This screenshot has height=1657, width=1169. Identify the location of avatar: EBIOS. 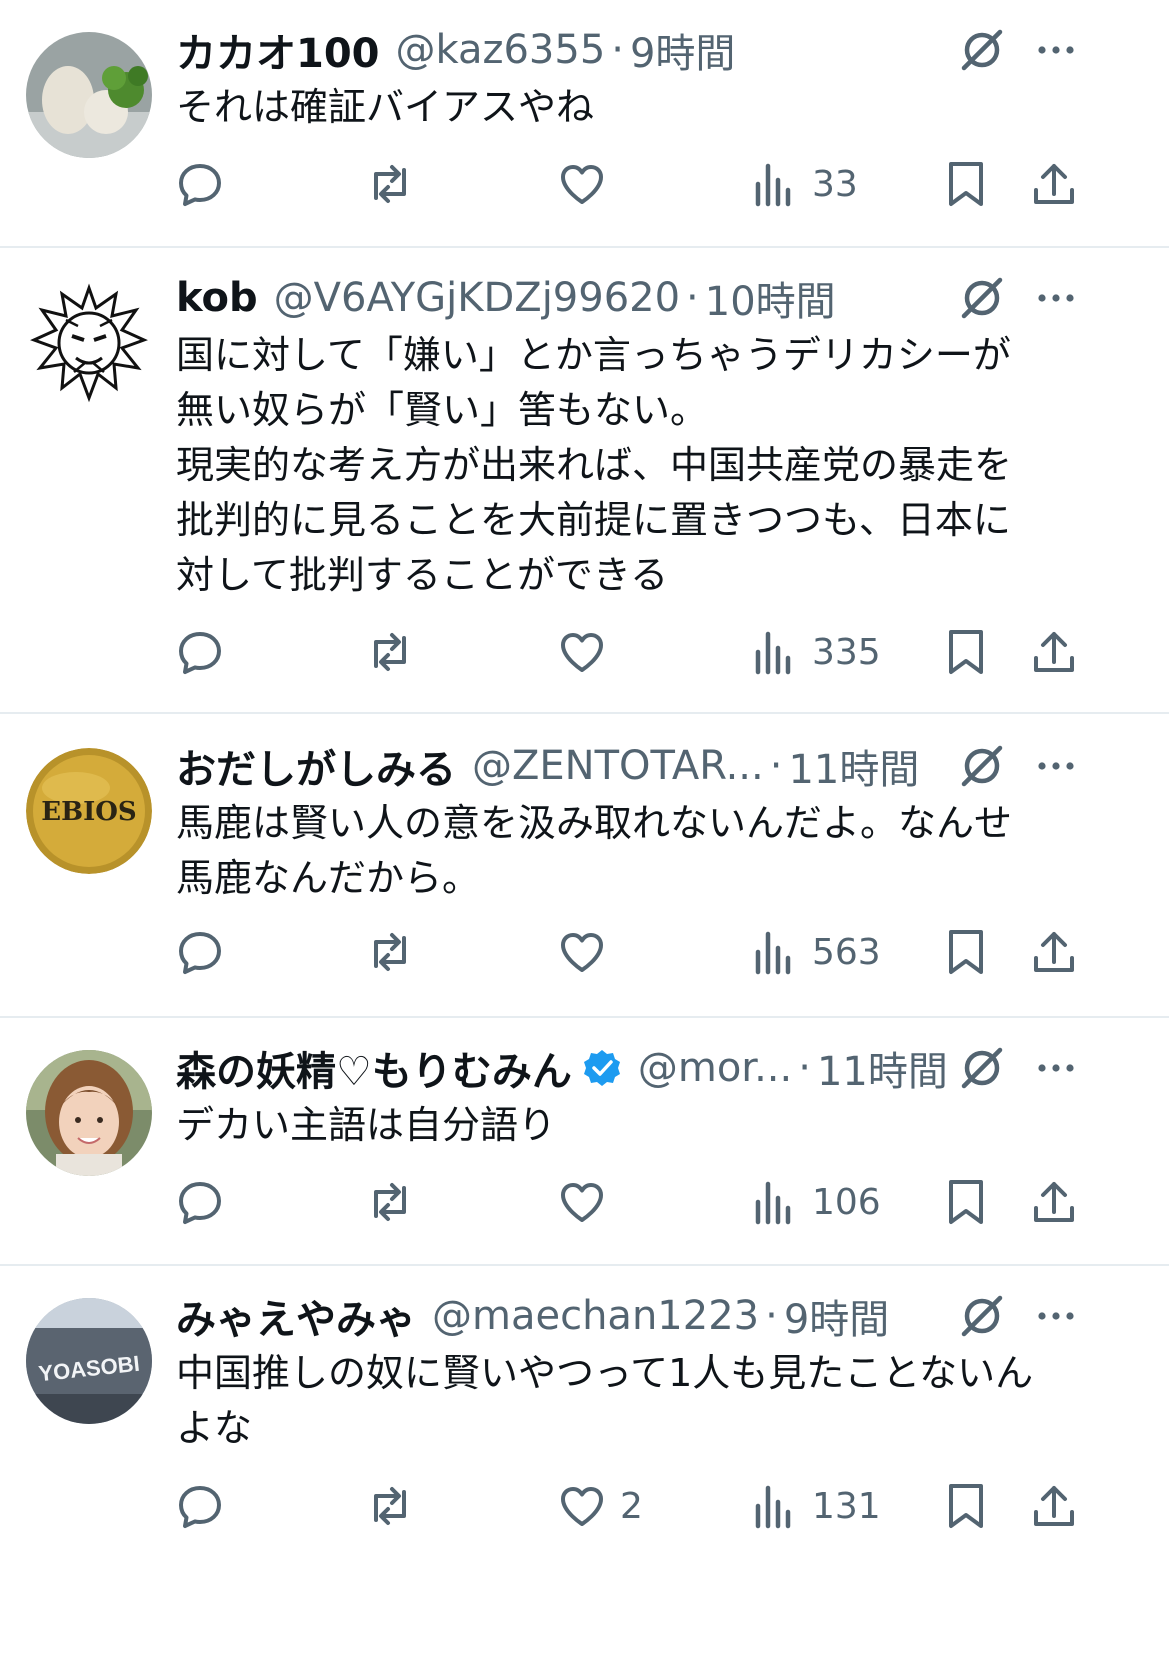
(89, 811).